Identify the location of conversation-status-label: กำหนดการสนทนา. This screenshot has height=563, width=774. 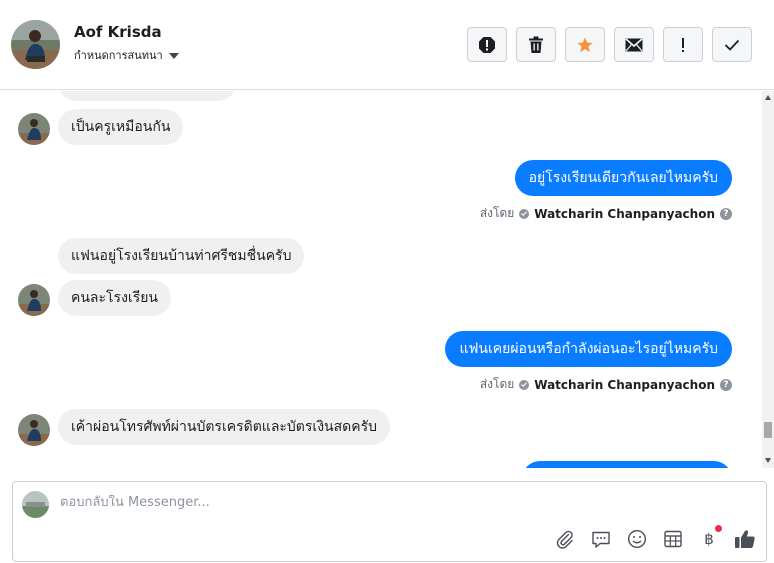
(118, 55).